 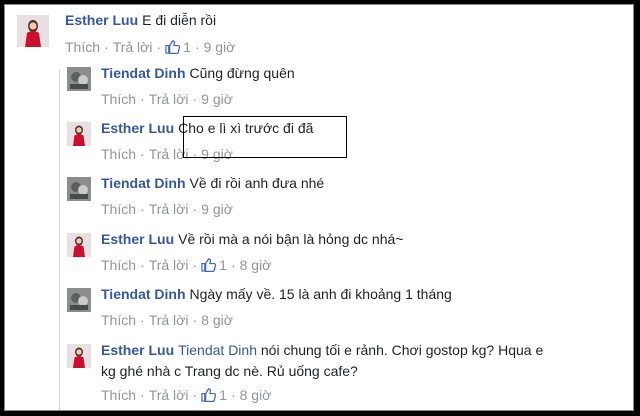 I want to click on comment-text: kg ghé nhà c Trang dc nè. Rủ uống cafe?, so click(x=229, y=371).